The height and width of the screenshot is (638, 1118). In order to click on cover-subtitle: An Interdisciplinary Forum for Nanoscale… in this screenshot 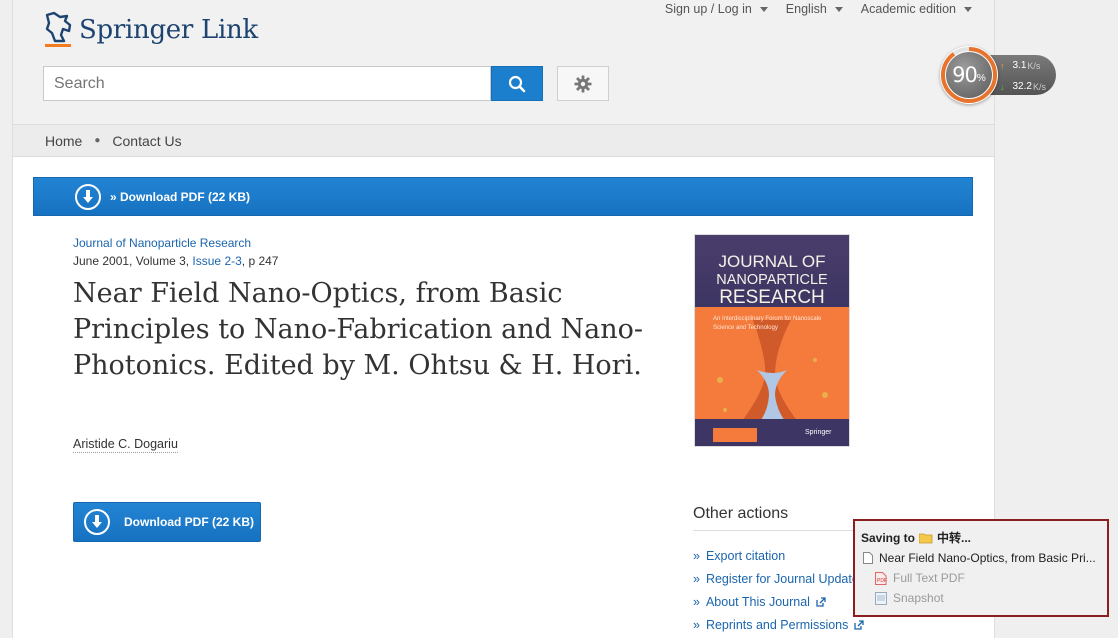, I will do `click(767, 323)`.